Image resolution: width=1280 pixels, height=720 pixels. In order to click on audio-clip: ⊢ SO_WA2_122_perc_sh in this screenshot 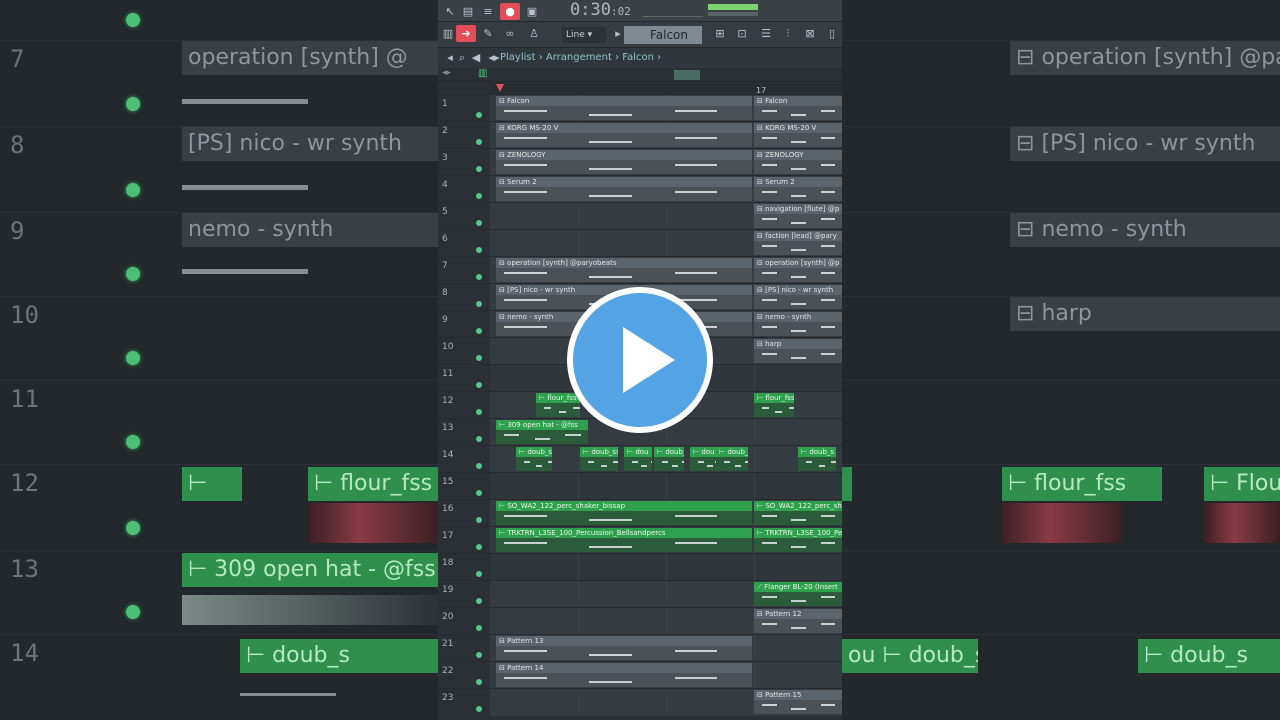, I will do `click(798, 513)`.